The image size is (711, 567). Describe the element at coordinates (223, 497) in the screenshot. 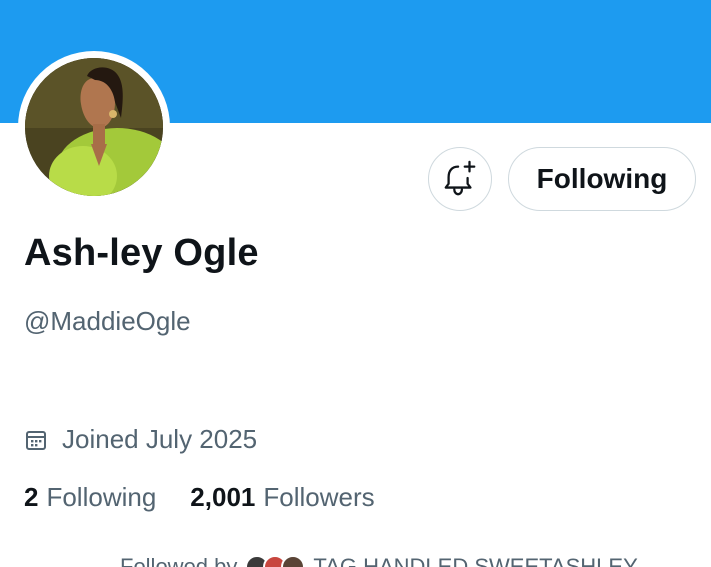

I see `followers-count: 2,001` at that location.